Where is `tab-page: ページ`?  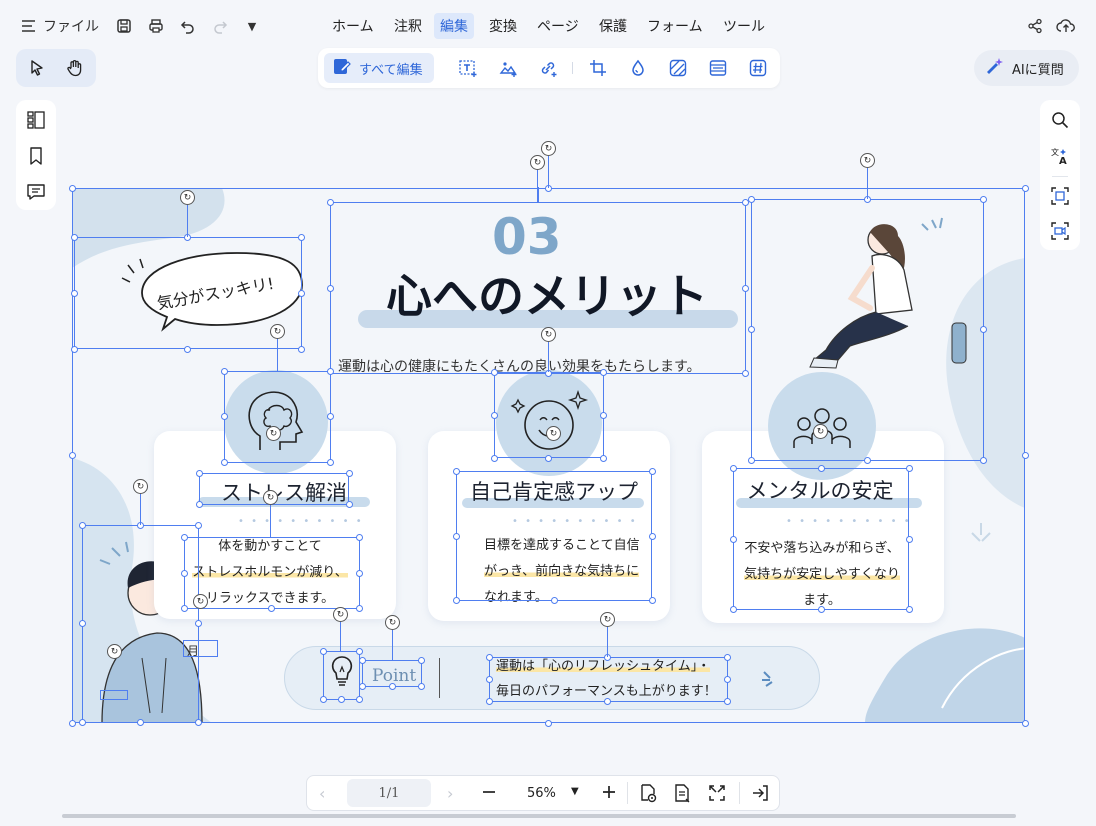 tab-page: ページ is located at coordinates (558, 26).